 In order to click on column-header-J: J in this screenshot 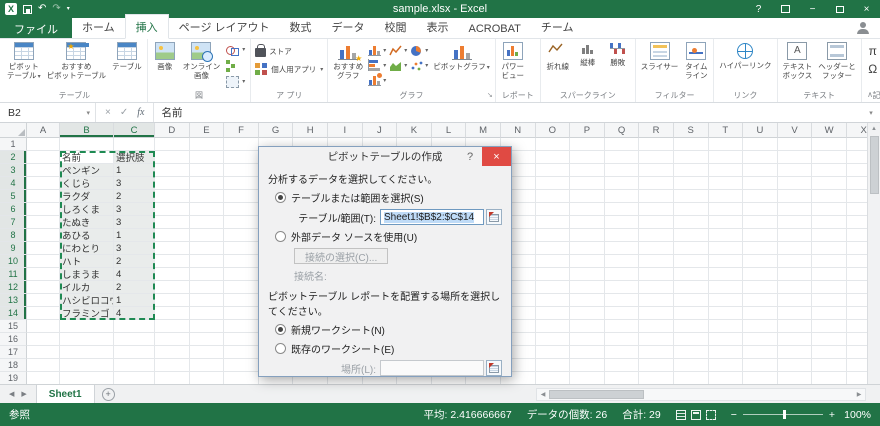, I will do `click(380, 130)`.